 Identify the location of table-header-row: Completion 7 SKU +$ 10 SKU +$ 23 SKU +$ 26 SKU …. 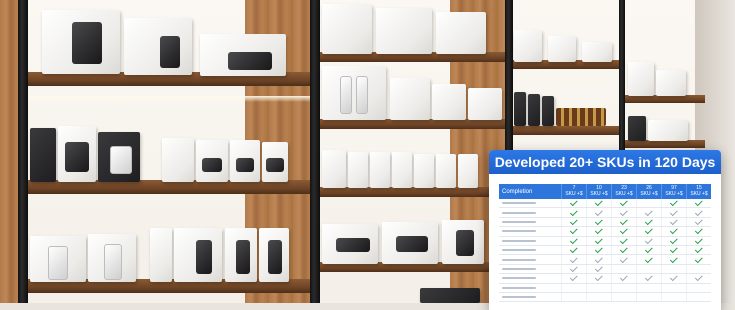
(605, 191).